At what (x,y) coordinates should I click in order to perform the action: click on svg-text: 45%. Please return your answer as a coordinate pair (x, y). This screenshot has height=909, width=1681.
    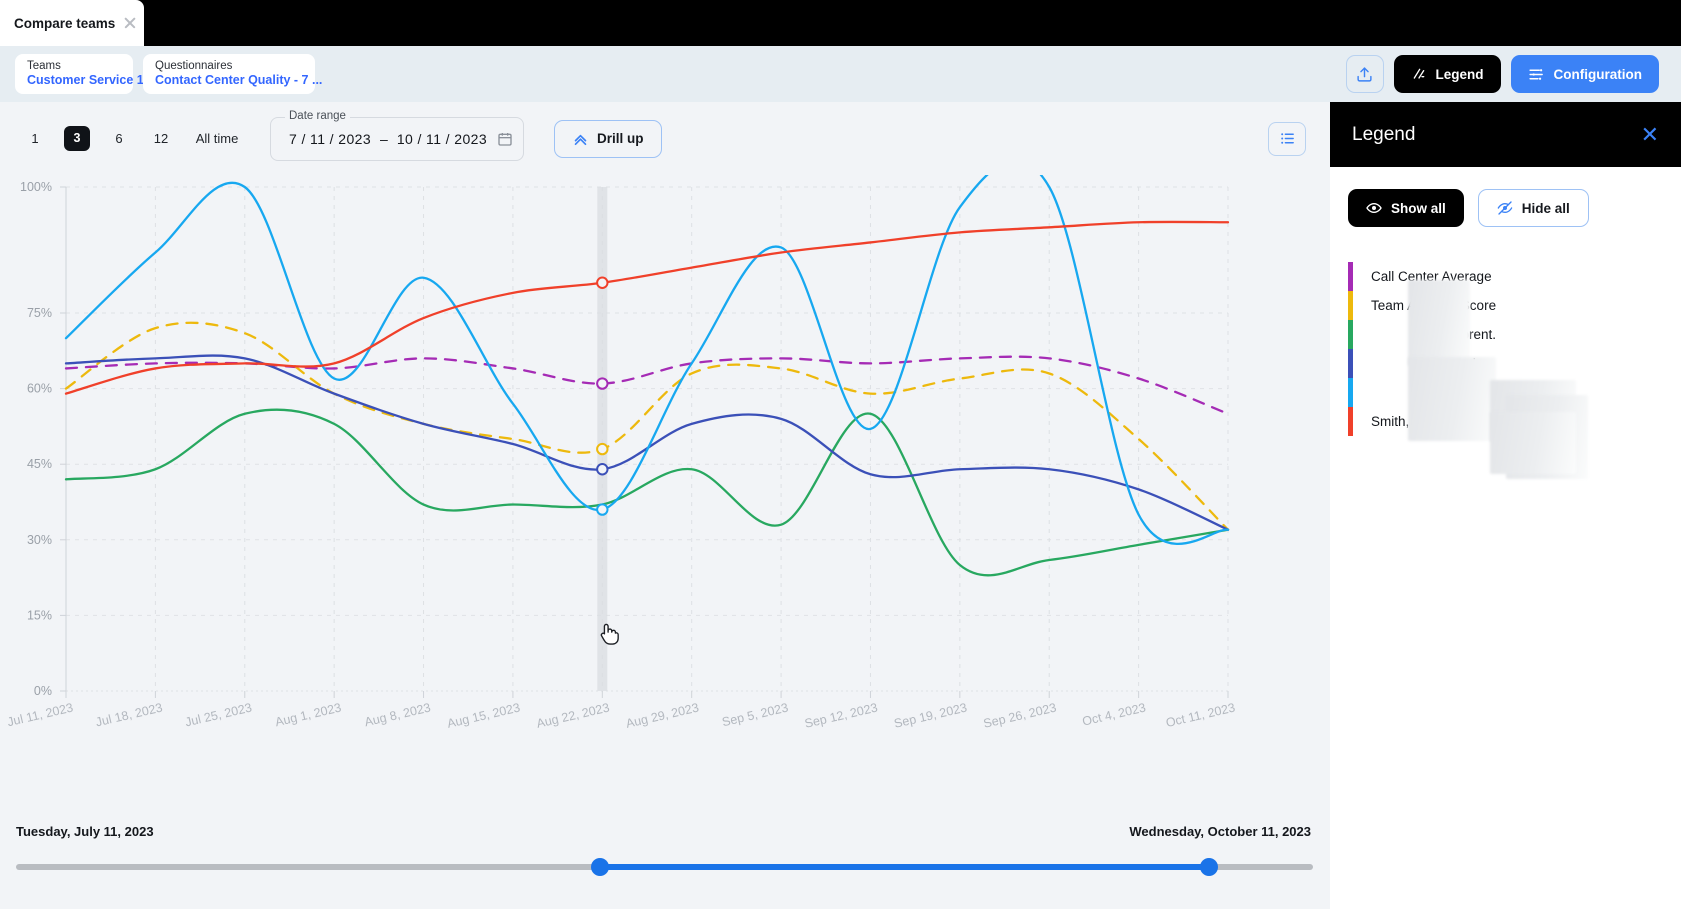
    Looking at the image, I should click on (39, 464).